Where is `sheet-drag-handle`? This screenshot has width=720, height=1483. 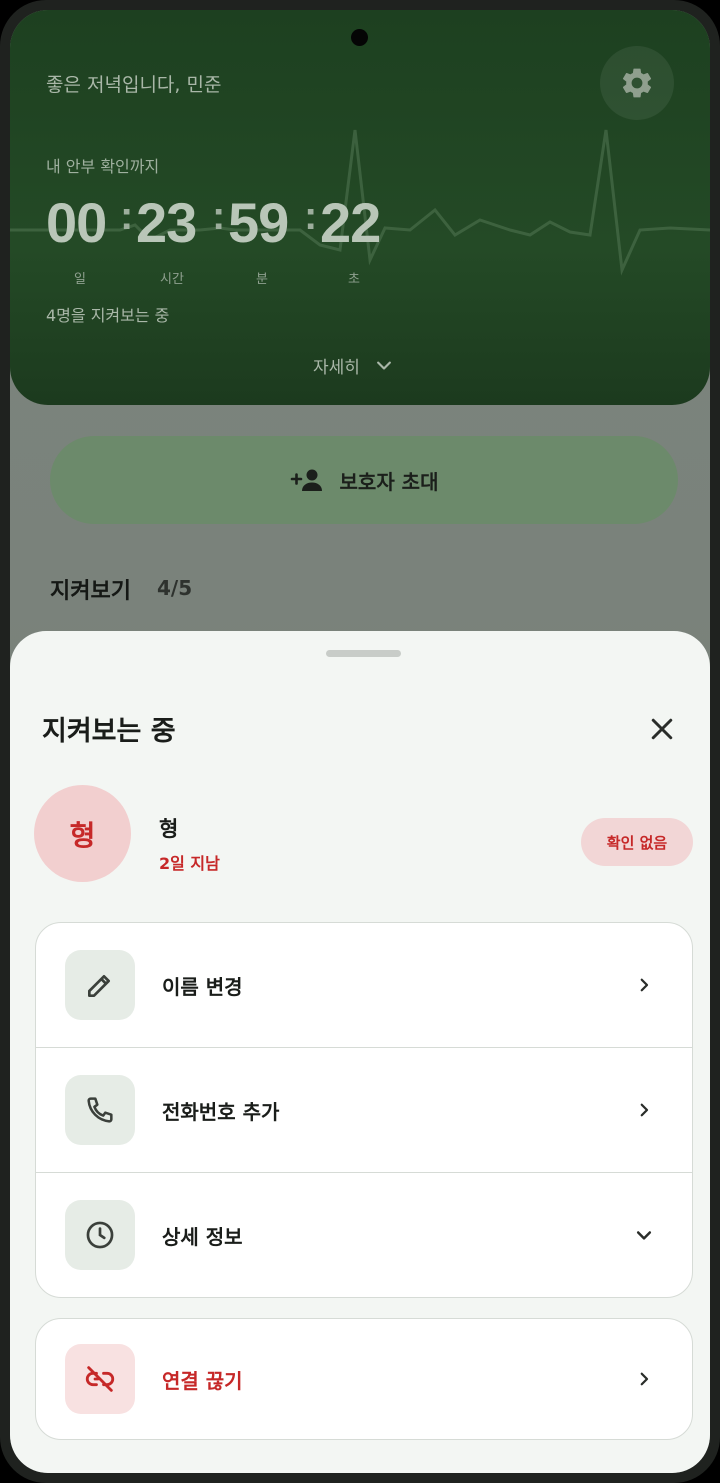
sheet-drag-handle is located at coordinates (363, 653).